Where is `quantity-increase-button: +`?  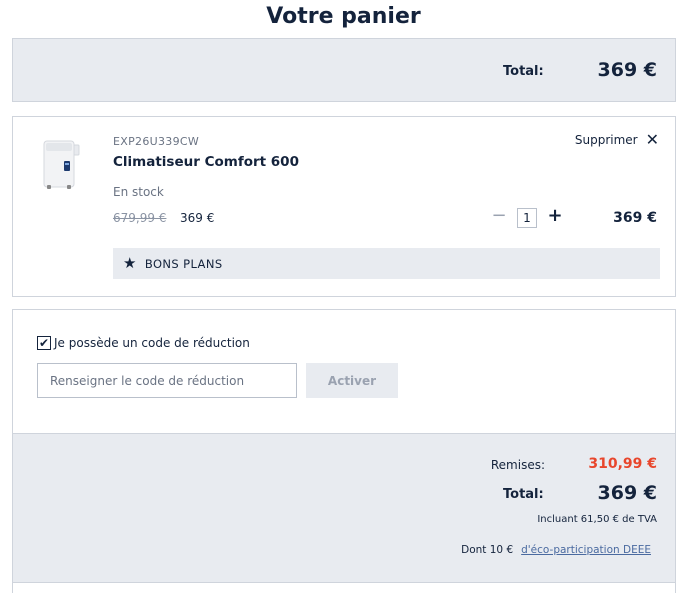
quantity-increase-button: + is located at coordinates (555, 216).